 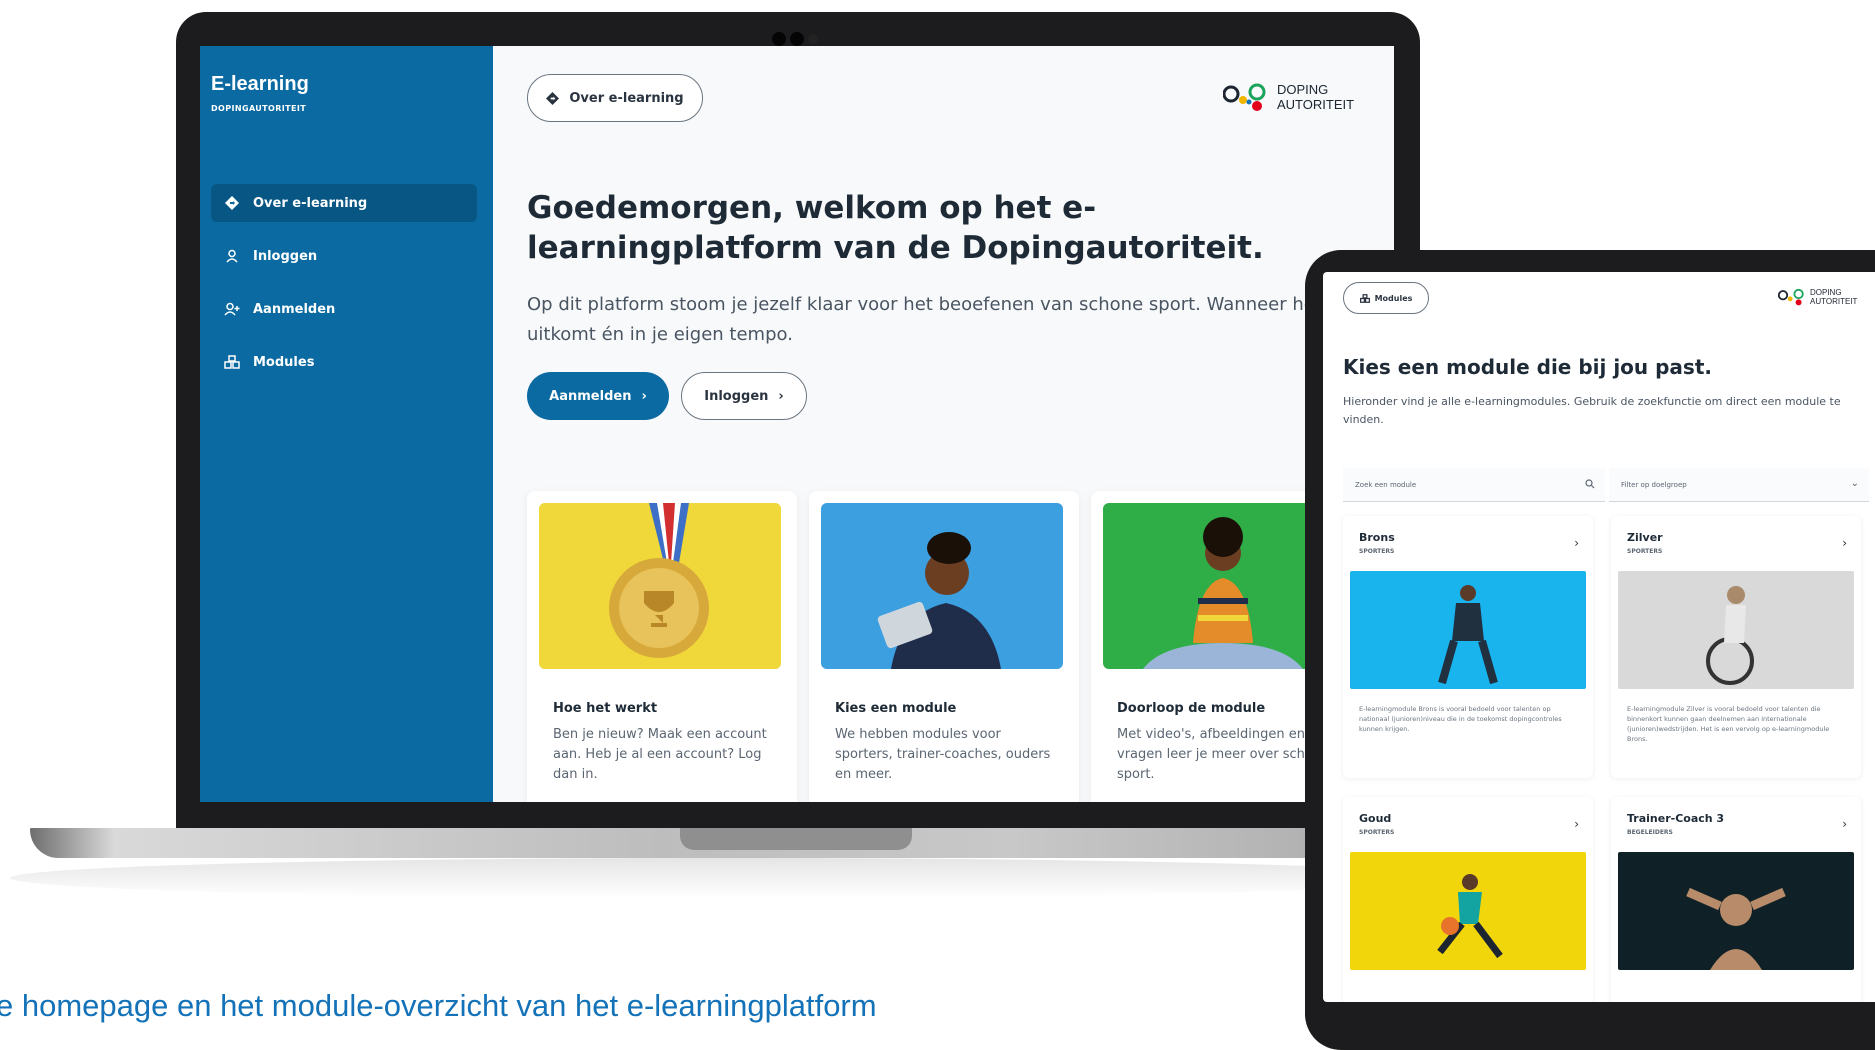 I want to click on brand-subtitle: DOPINGAUTORITEIT, so click(x=259, y=108).